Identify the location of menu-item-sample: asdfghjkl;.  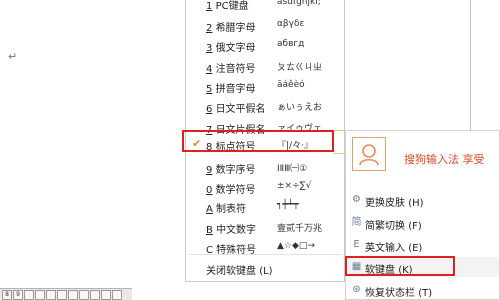
(299, 3).